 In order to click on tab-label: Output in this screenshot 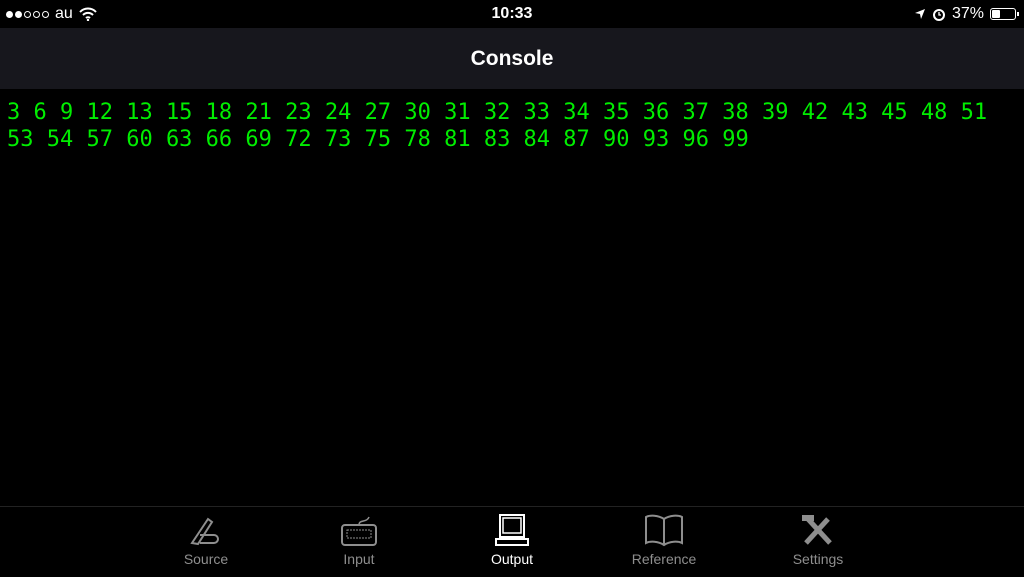, I will do `click(512, 559)`.